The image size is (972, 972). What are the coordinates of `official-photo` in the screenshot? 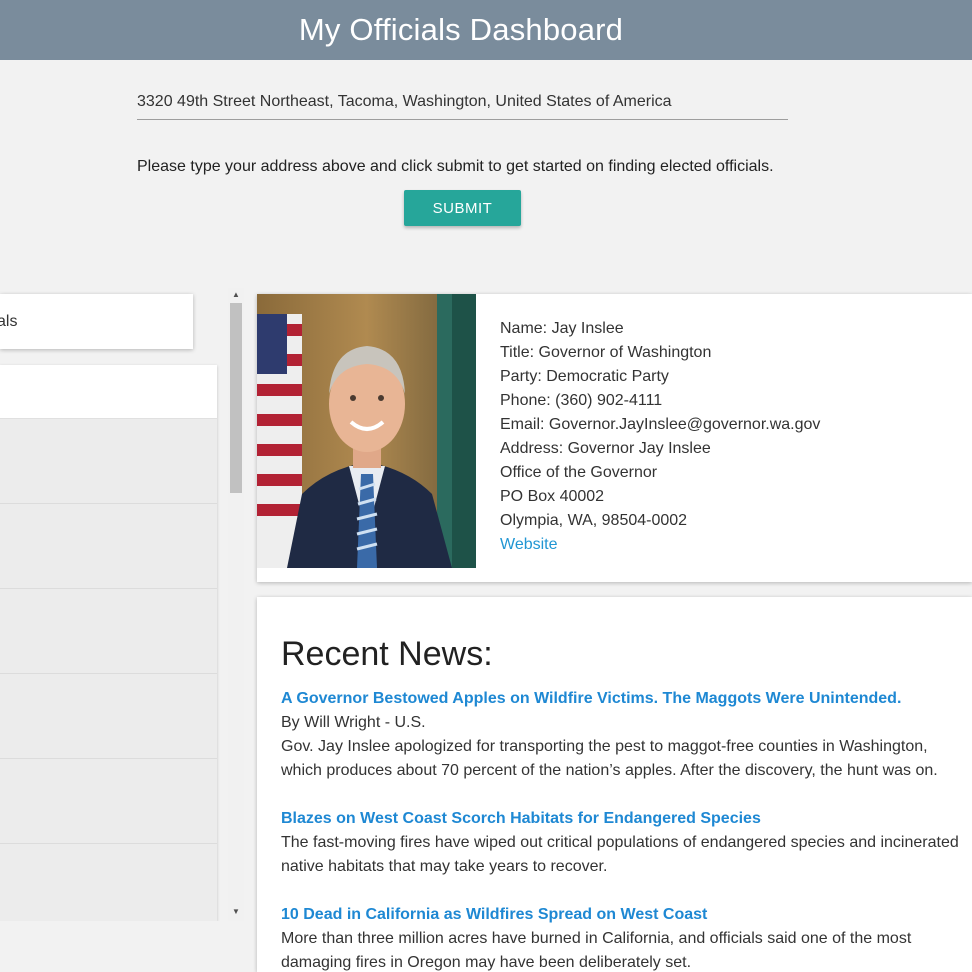 It's located at (366, 431).